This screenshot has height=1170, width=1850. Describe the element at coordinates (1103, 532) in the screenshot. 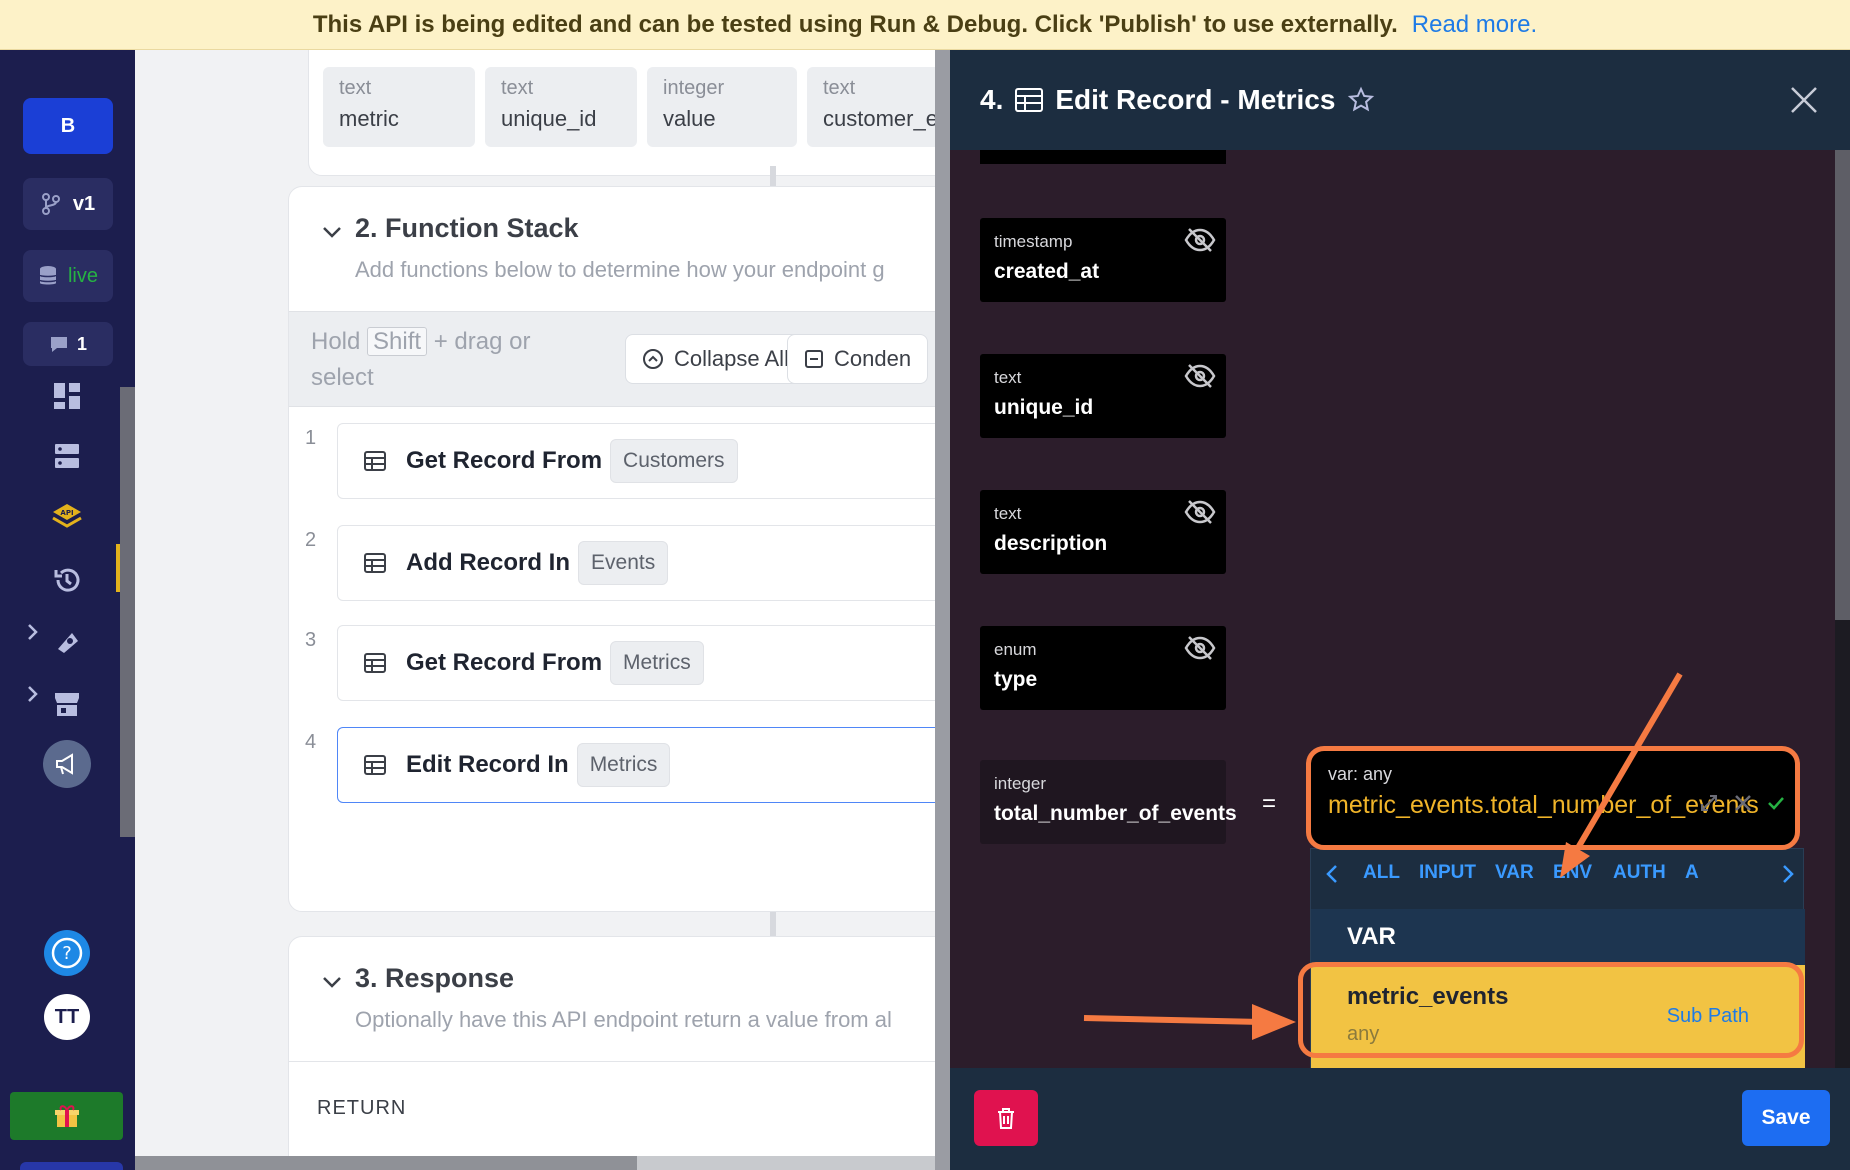

I see `field-description: text description` at that location.